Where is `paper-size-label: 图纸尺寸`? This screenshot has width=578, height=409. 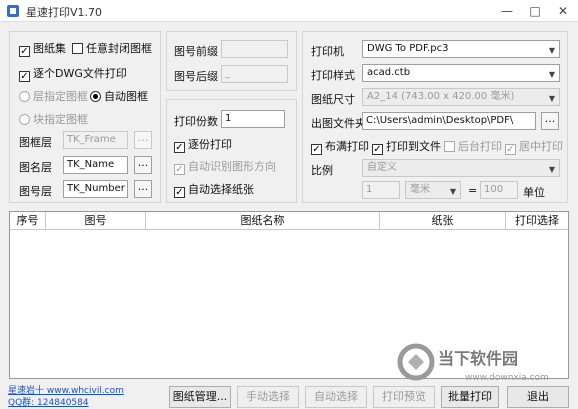
paper-size-label: 图纸尺寸 is located at coordinates (333, 99).